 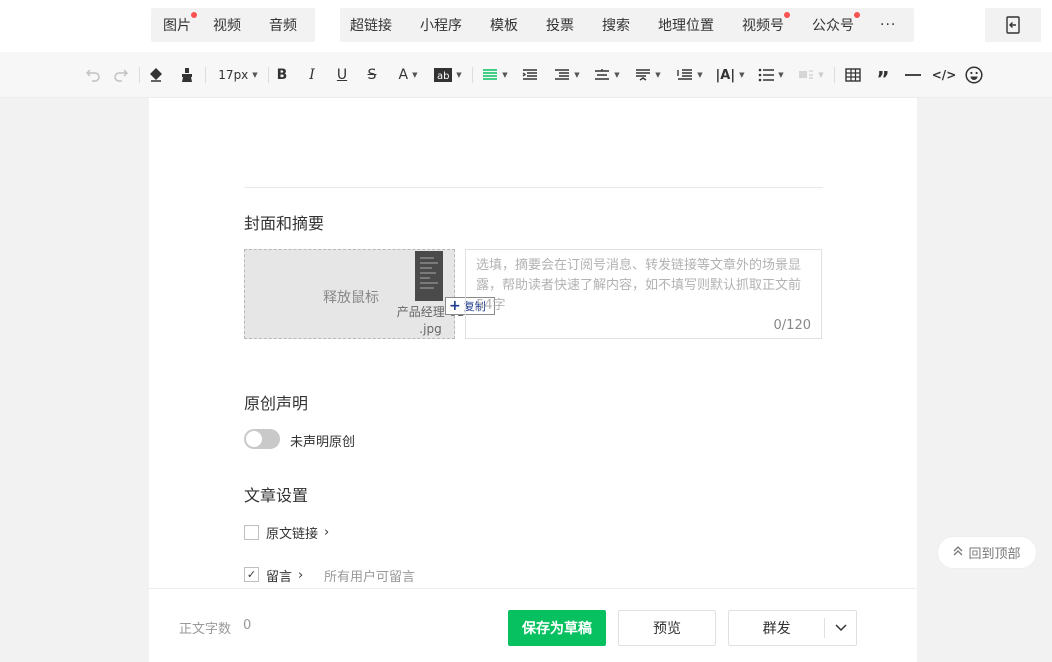 What do you see at coordinates (853, 75) in the screenshot?
I see `table-icon` at bounding box center [853, 75].